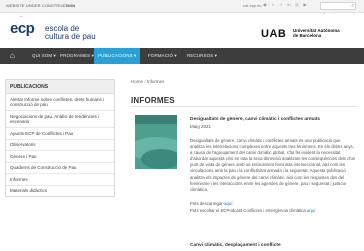 This screenshot has height=251, width=364. I want to click on social-links: ◉ t f in ◎ ▶, so click(285, 5).